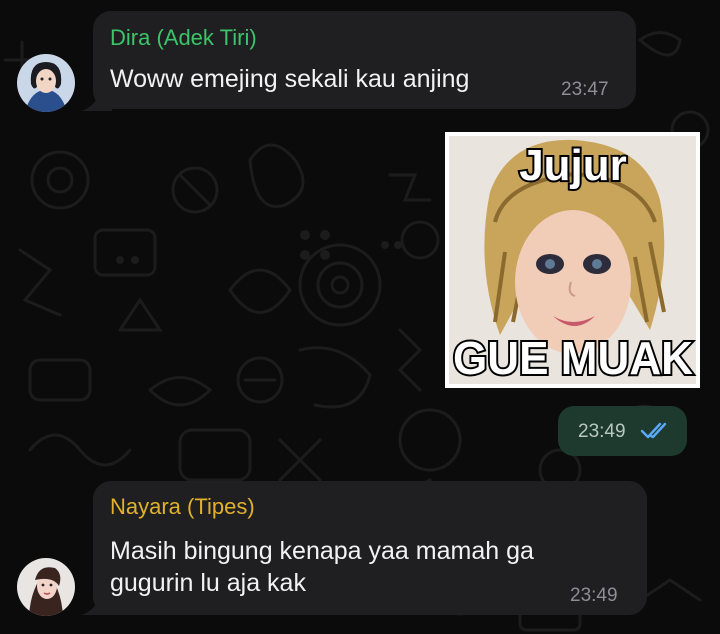 The image size is (720, 634). I want to click on message-text-line-1: Masih bingung kenapa yaa mamah ga, so click(322, 551).